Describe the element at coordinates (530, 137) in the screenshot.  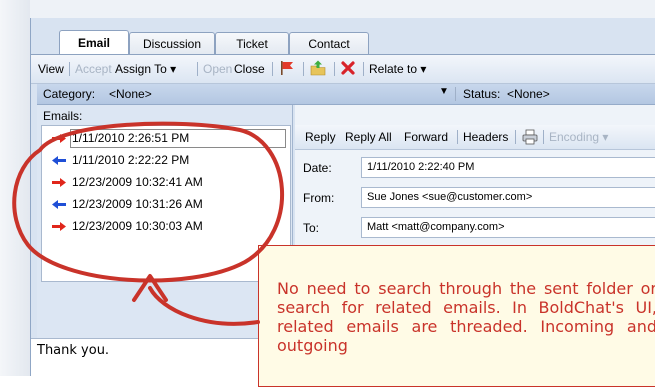
I see `print-icon` at that location.